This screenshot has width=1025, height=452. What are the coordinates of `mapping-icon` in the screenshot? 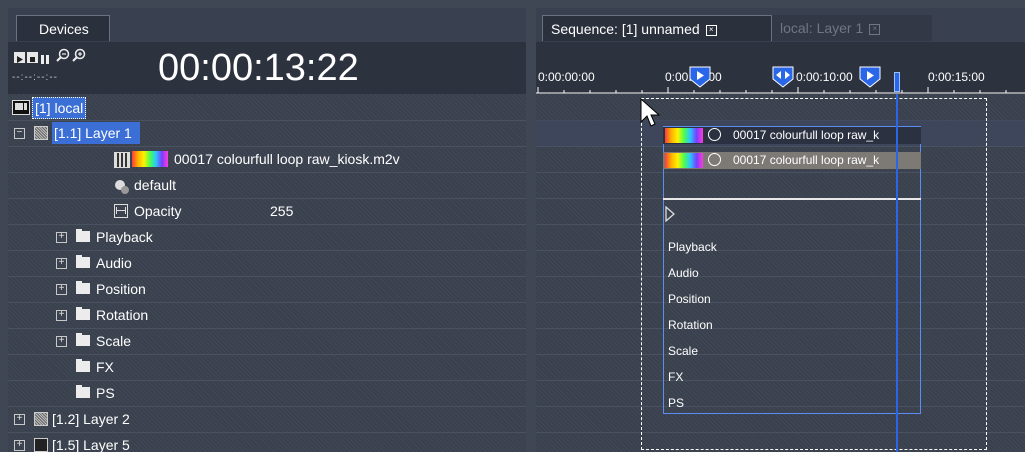 It's located at (122, 185).